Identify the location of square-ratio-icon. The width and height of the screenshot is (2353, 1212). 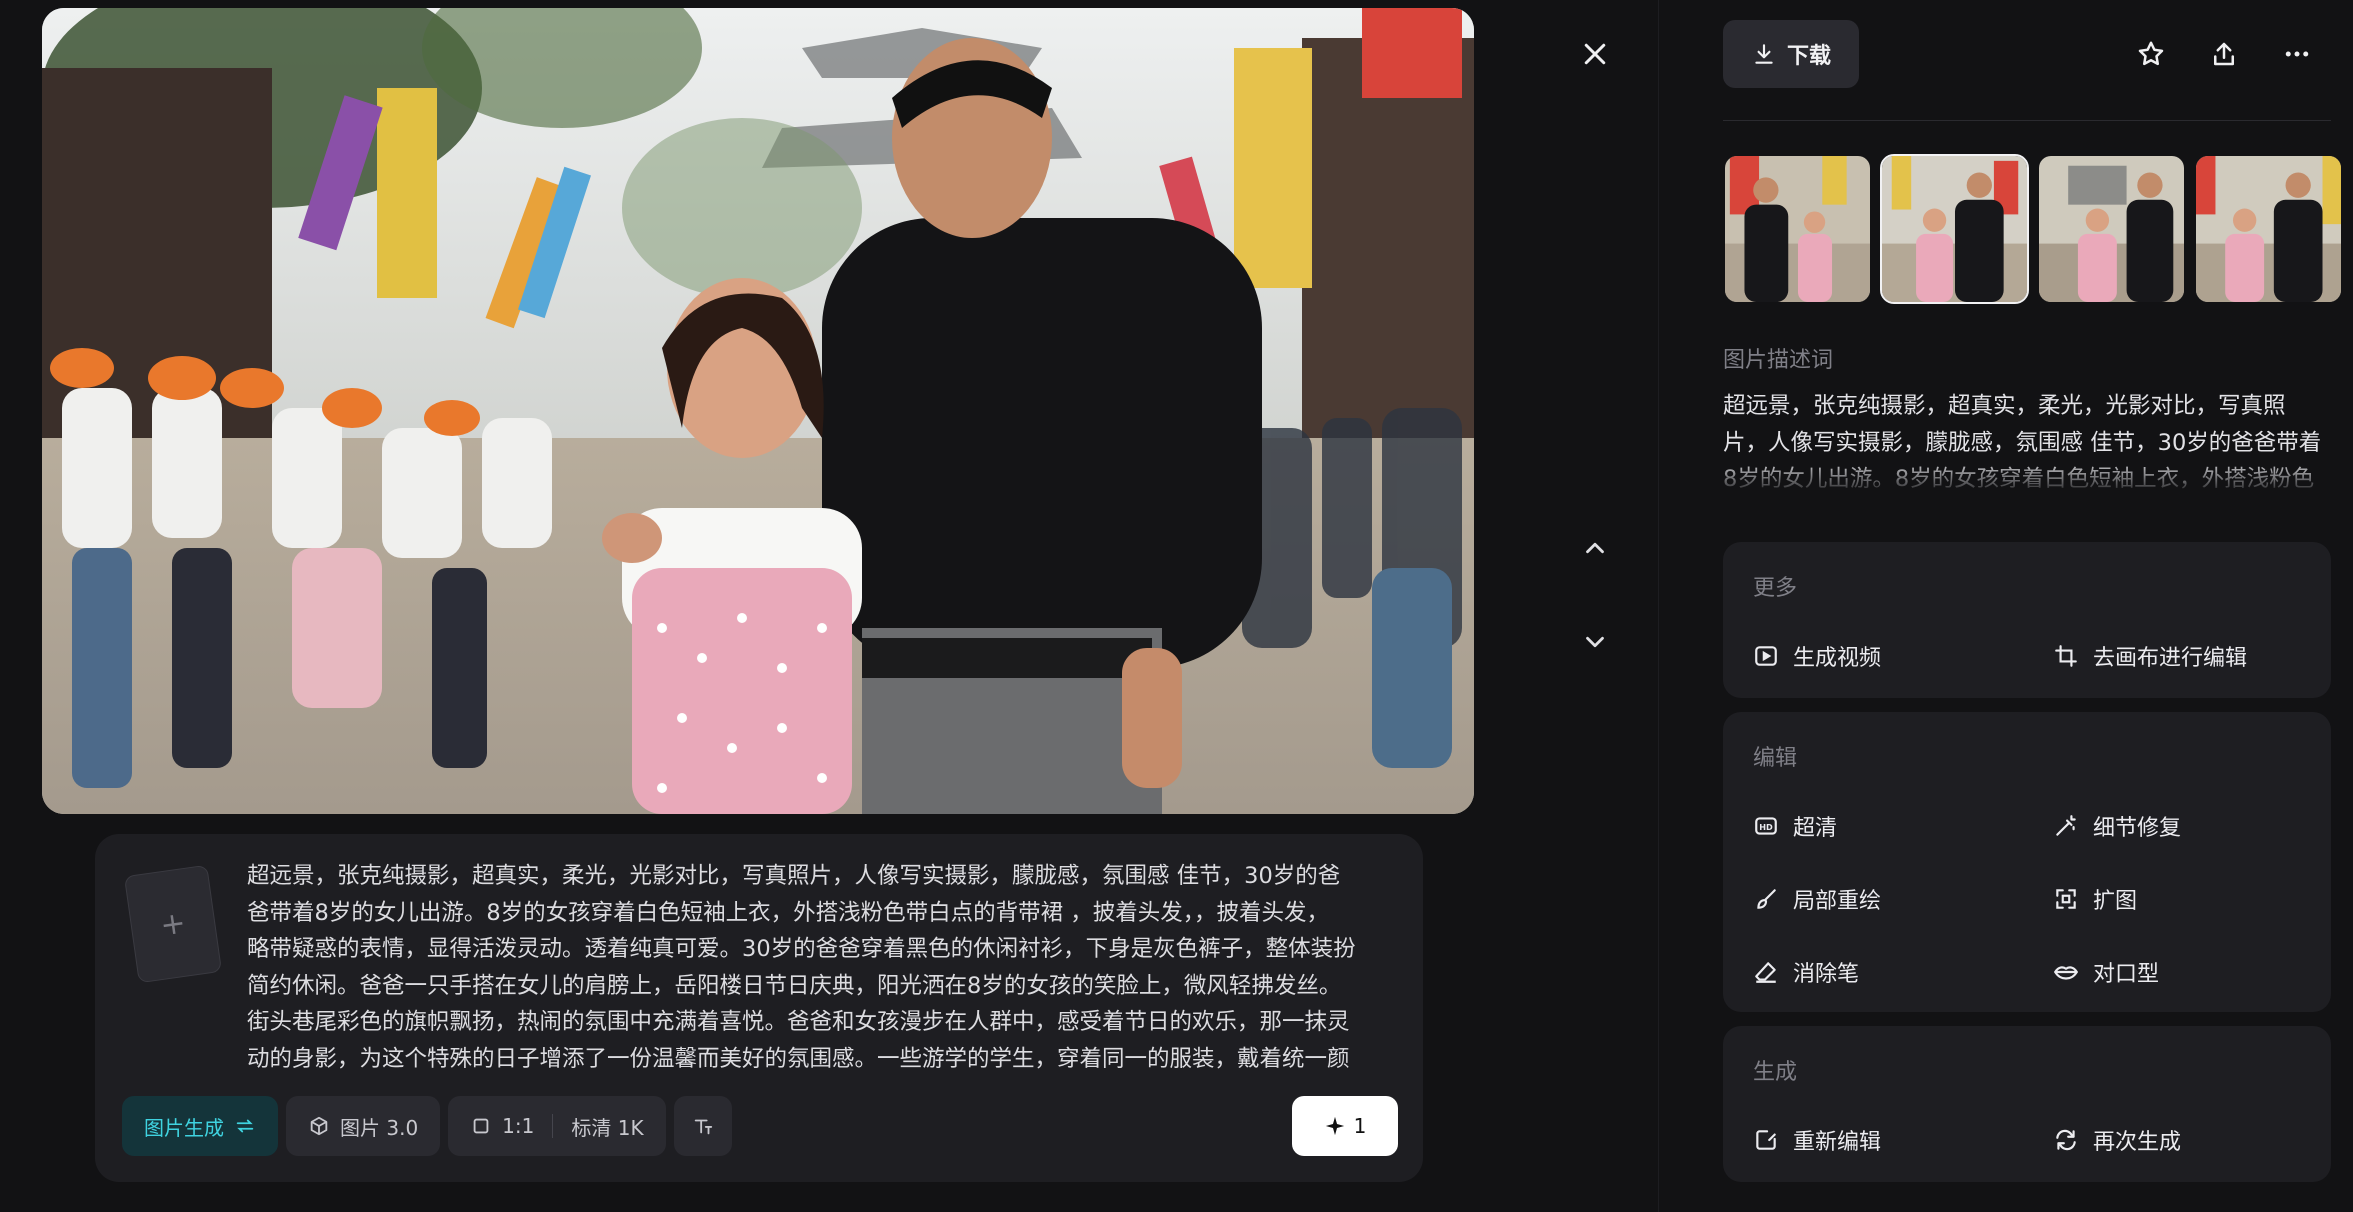
(481, 1126).